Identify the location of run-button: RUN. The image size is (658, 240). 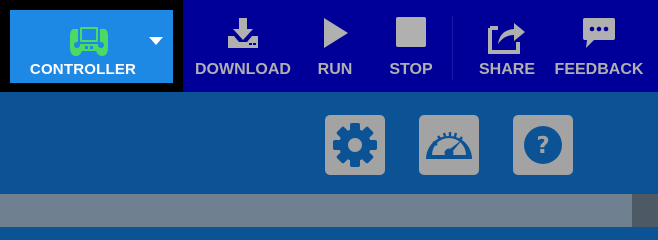
(335, 48).